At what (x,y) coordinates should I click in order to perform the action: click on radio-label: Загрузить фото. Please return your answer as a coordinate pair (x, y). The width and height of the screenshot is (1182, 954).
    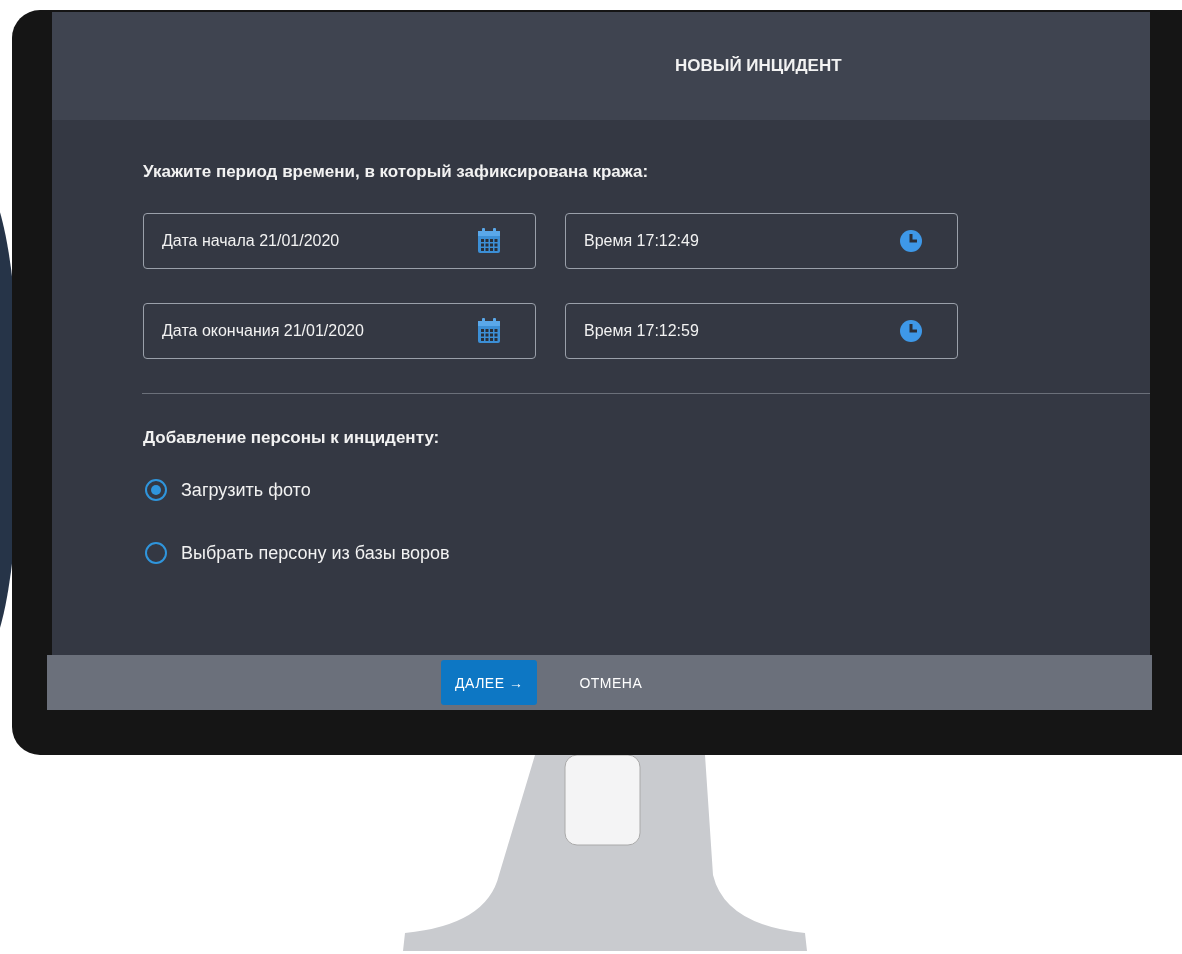
    Looking at the image, I should click on (246, 490).